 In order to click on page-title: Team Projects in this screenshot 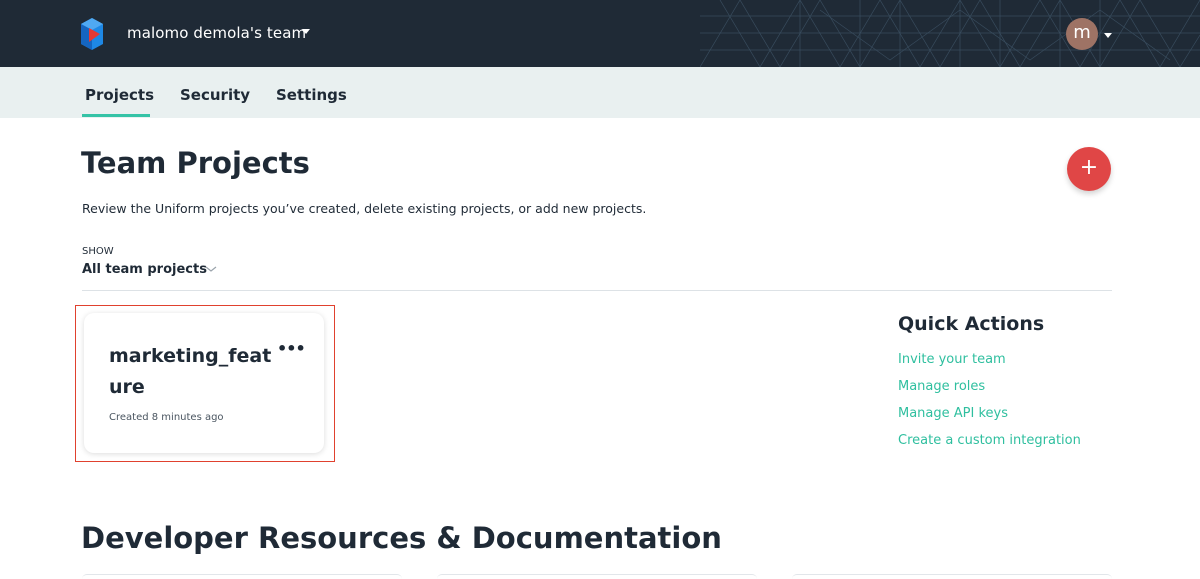, I will do `click(195, 163)`.